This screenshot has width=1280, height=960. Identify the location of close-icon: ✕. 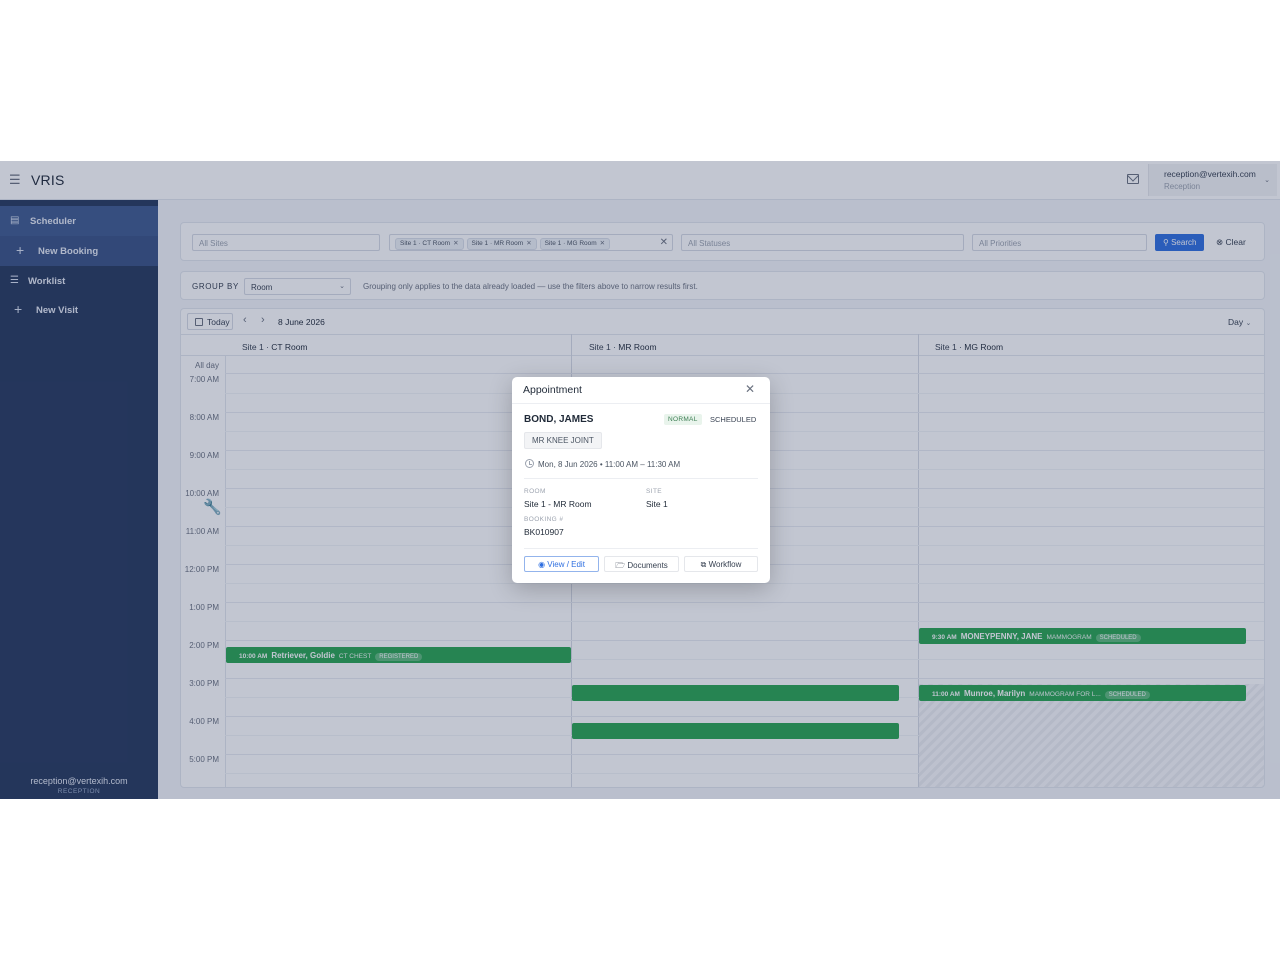
(750, 389).